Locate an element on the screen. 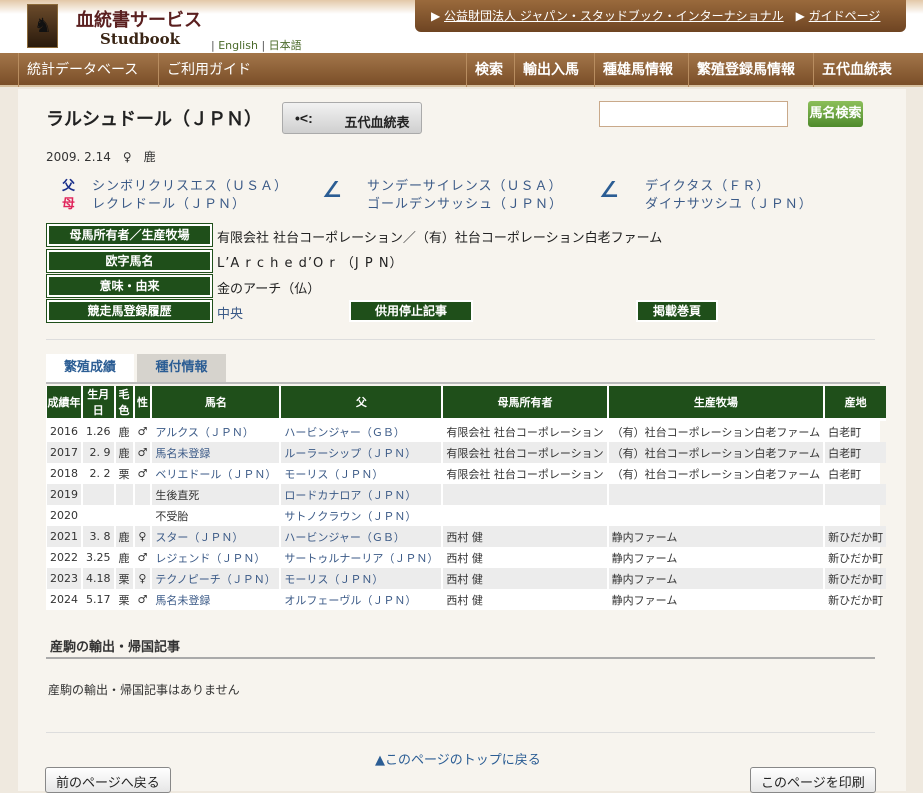 This screenshot has width=923, height=793. cell-year: 2023 is located at coordinates (64, 578).